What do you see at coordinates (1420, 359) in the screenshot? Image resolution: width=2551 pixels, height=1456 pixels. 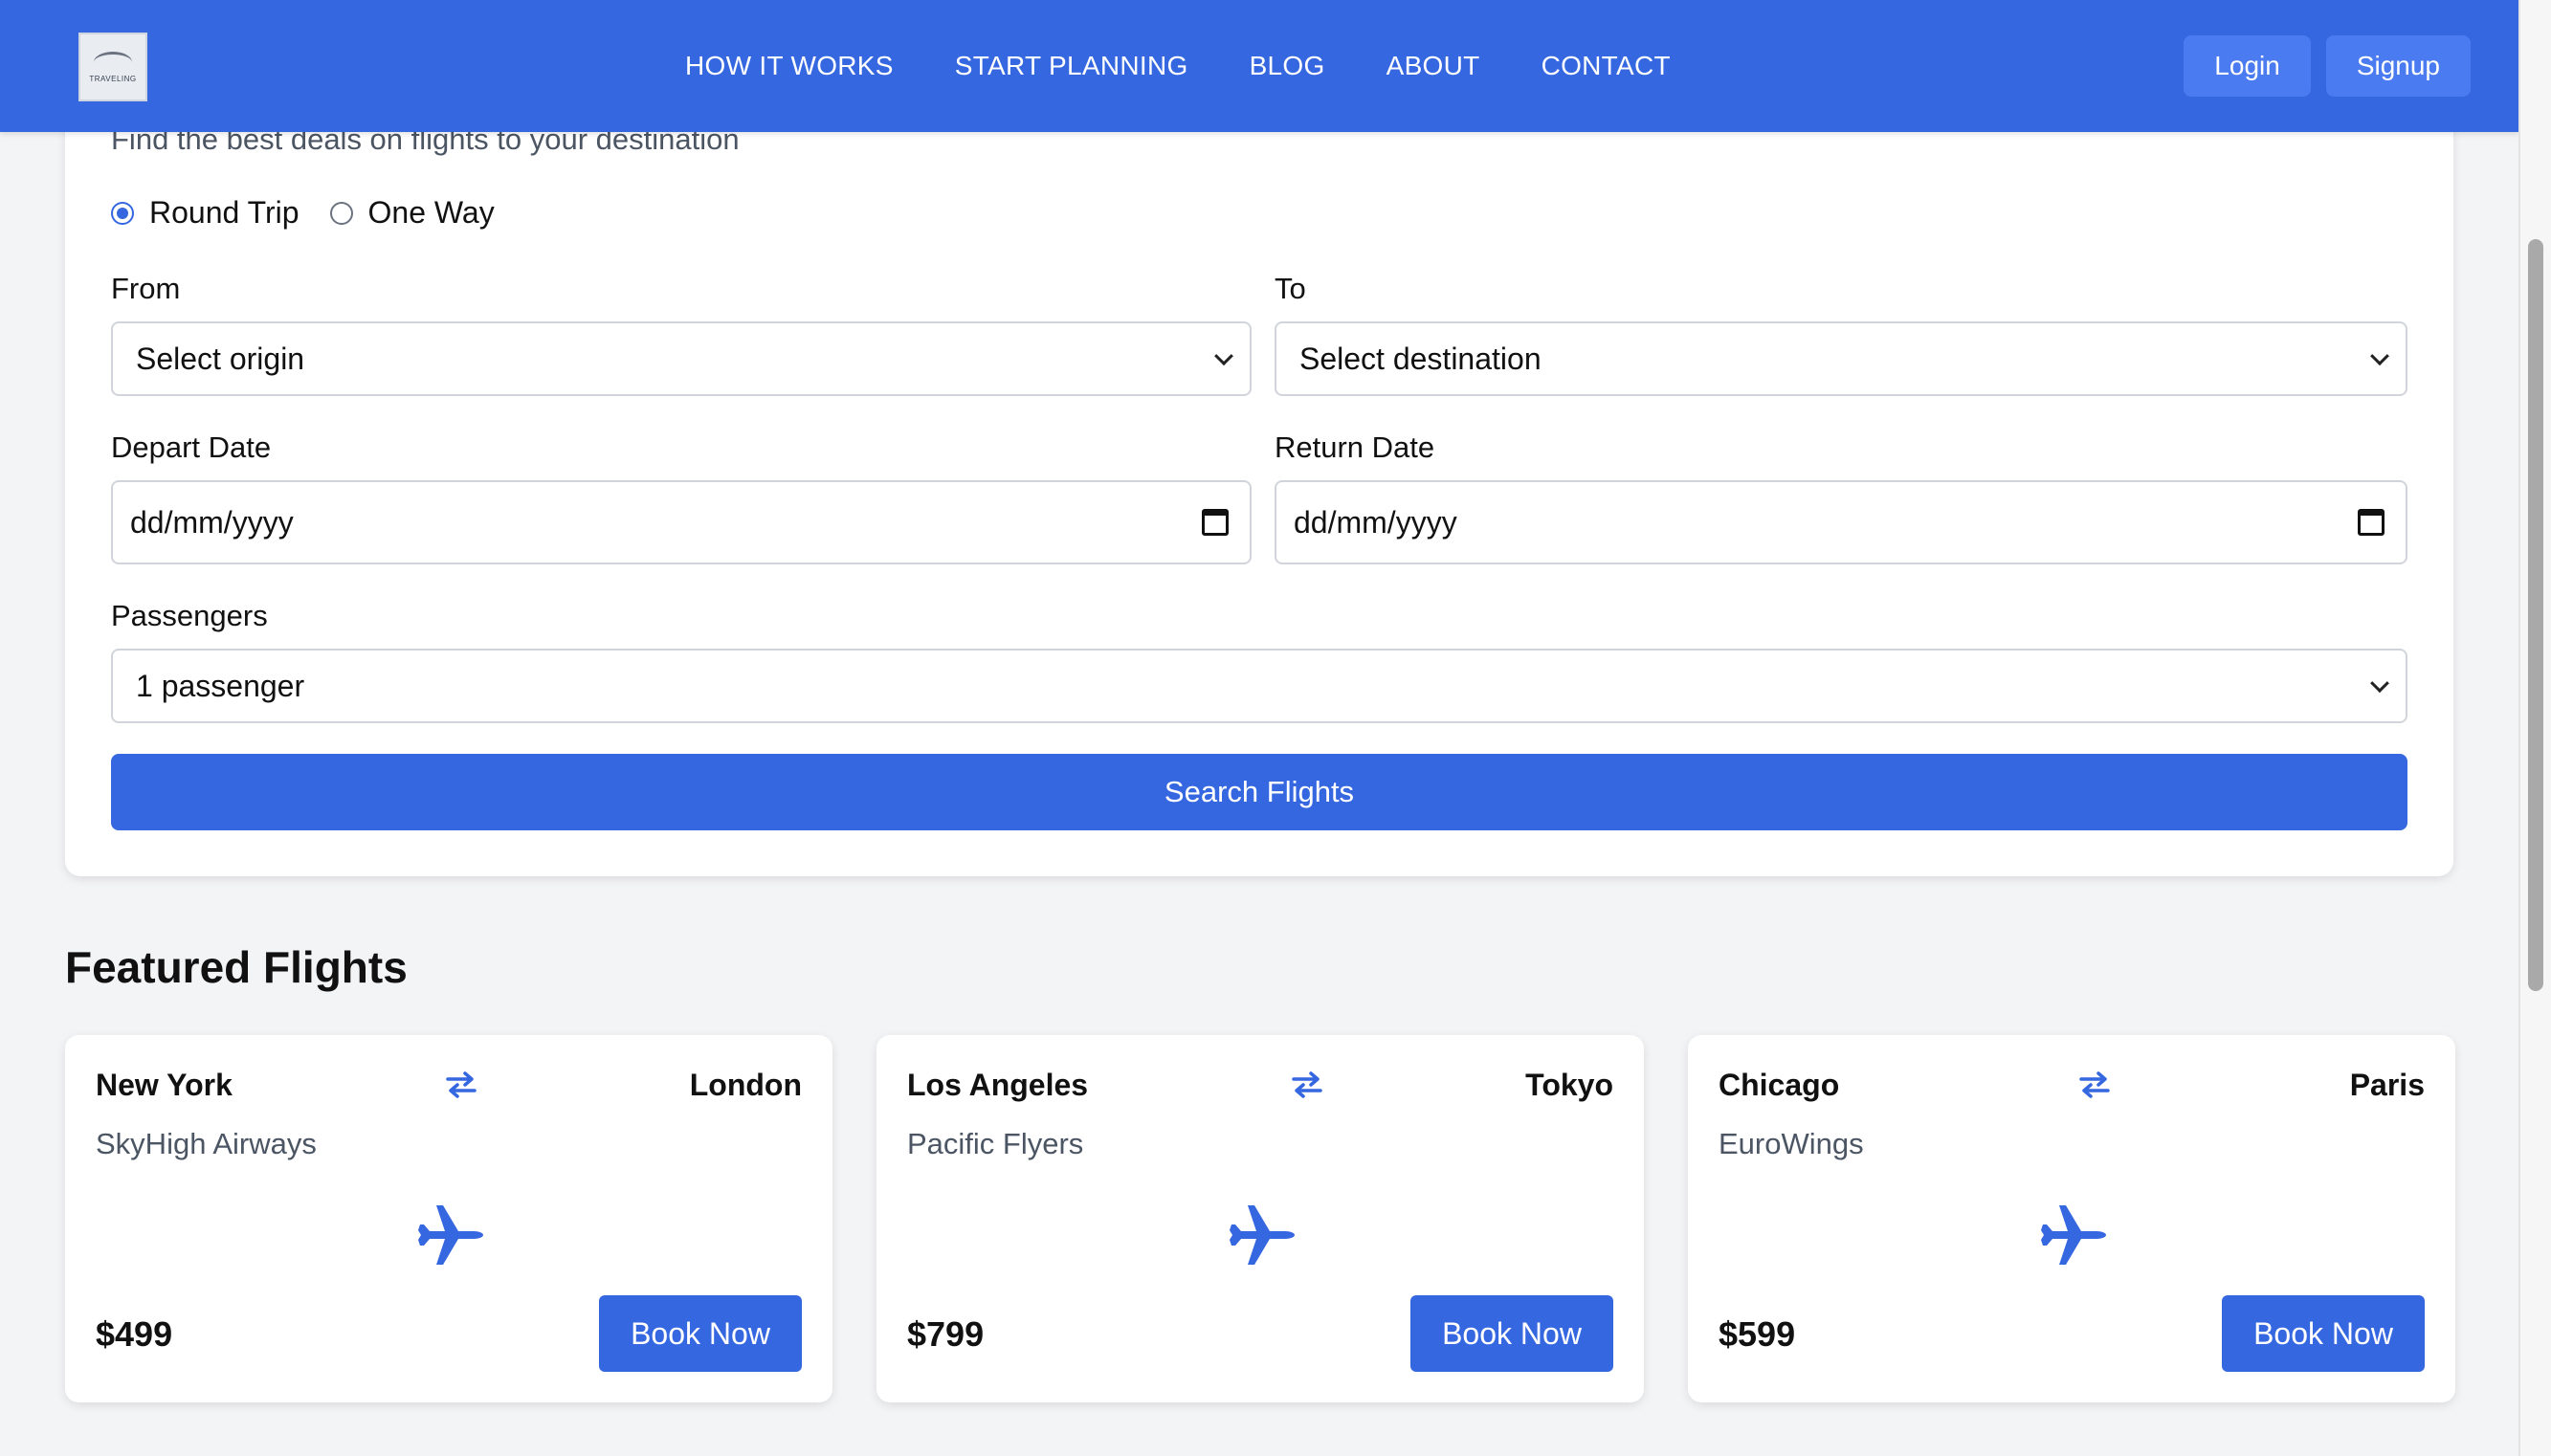 I see `destination-select-value: Select destination` at bounding box center [1420, 359].